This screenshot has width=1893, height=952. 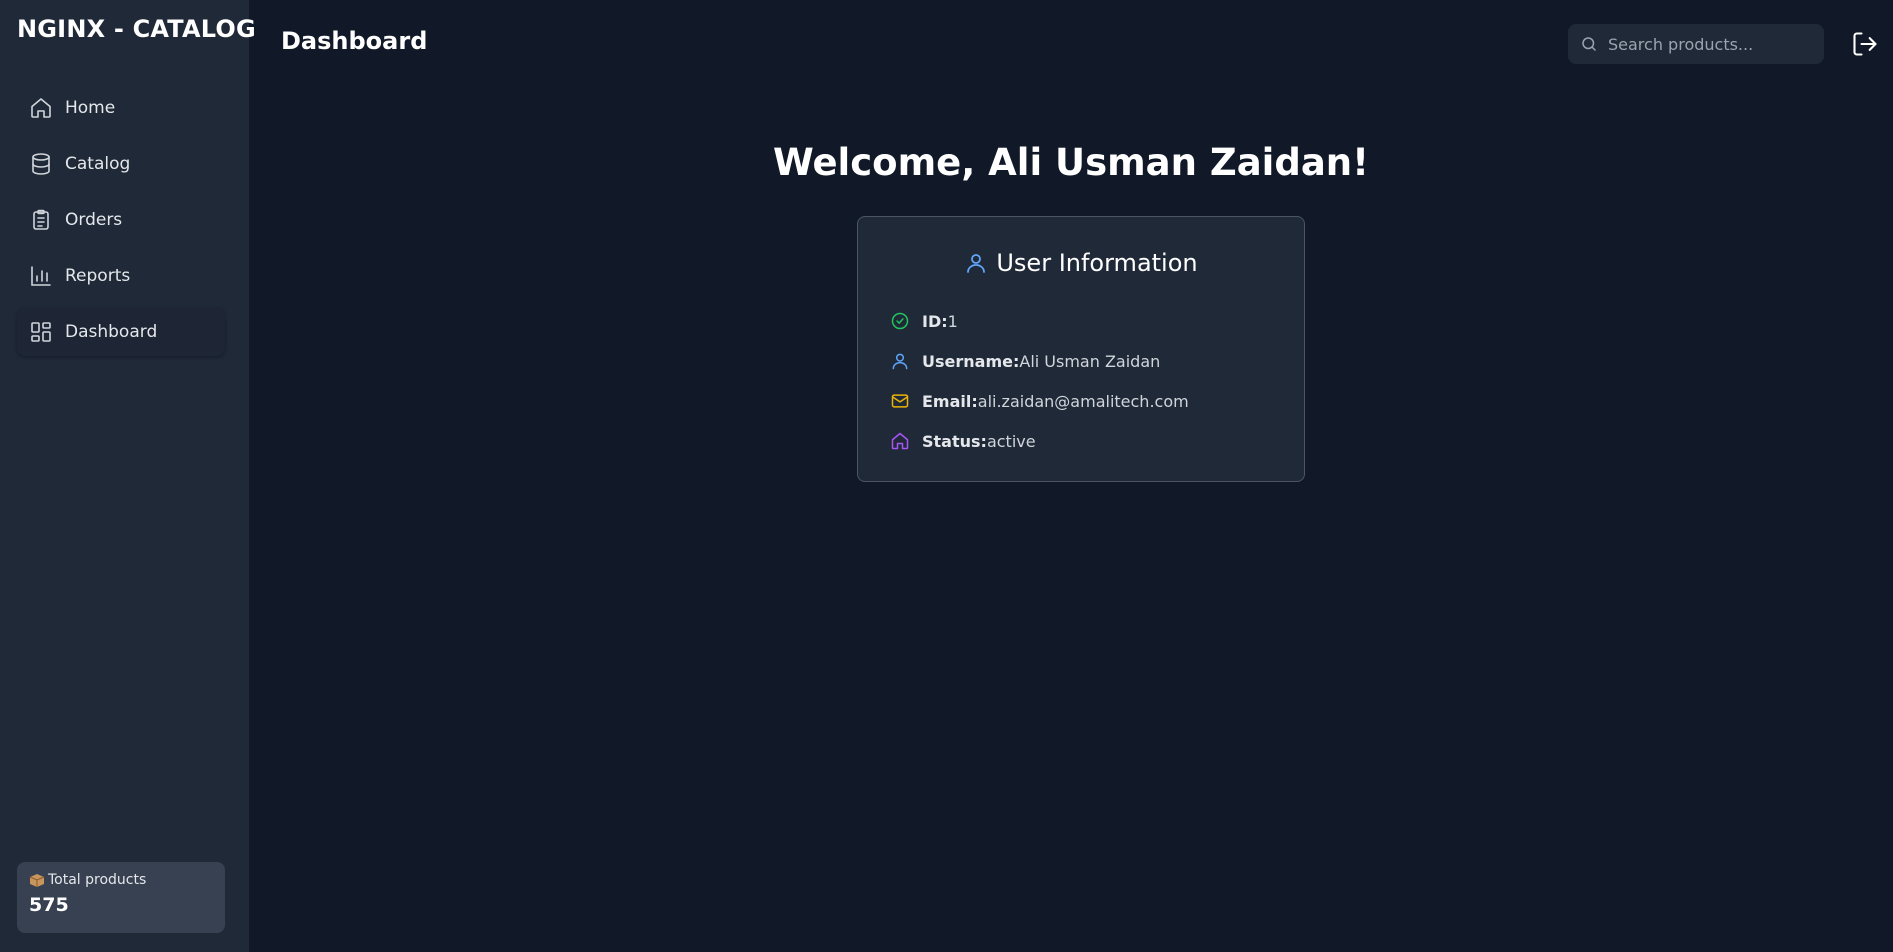 I want to click on logout-icon, so click(x=1865, y=44).